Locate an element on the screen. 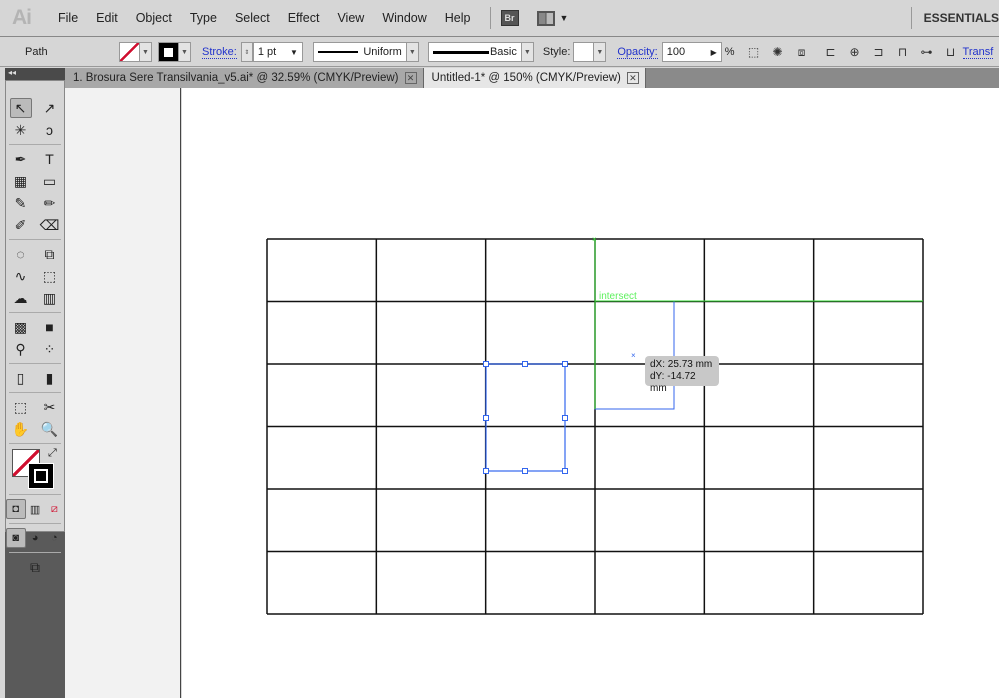  smart-guide-label: intersect is located at coordinates (618, 296).